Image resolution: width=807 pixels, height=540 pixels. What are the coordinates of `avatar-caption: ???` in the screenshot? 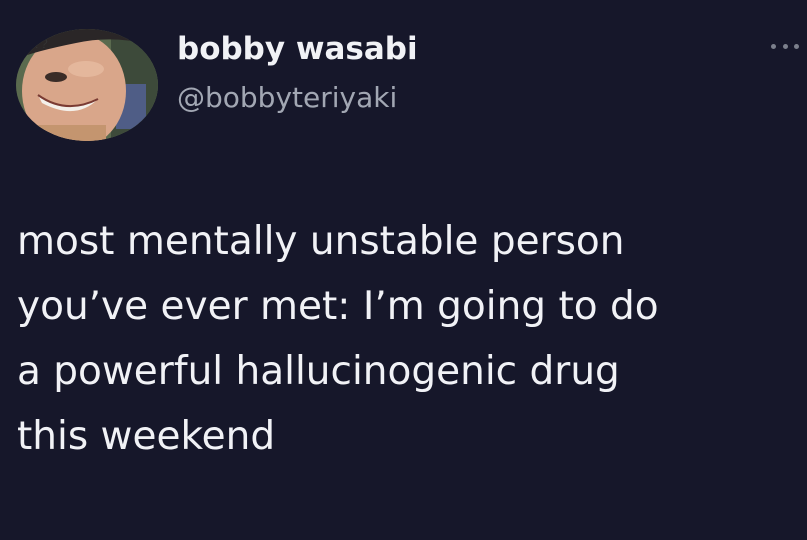 It's located at (37, 43).